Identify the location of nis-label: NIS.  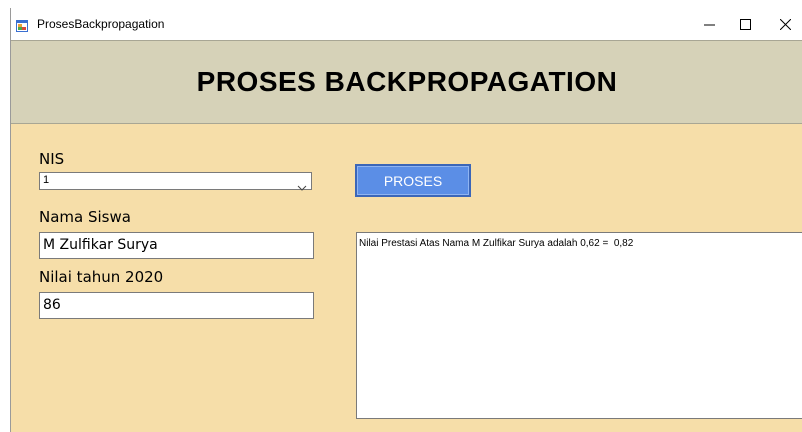
(52, 159).